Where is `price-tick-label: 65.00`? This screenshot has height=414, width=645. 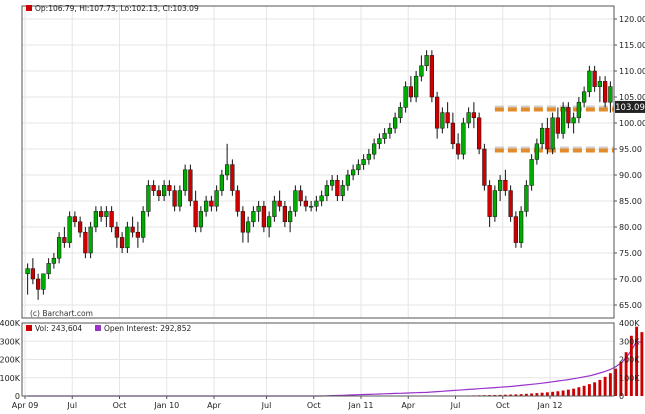
price-tick-label: 65.00 is located at coordinates (630, 305).